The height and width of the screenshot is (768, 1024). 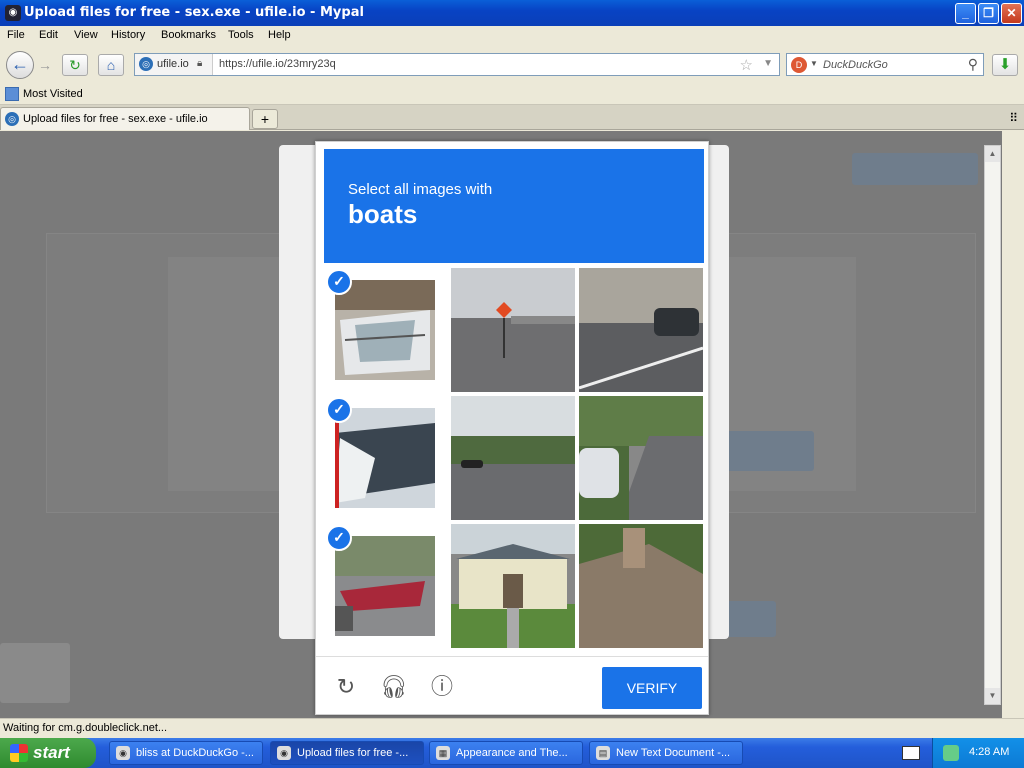 What do you see at coordinates (12, 94) in the screenshot?
I see `bookmark-folder-icon` at bounding box center [12, 94].